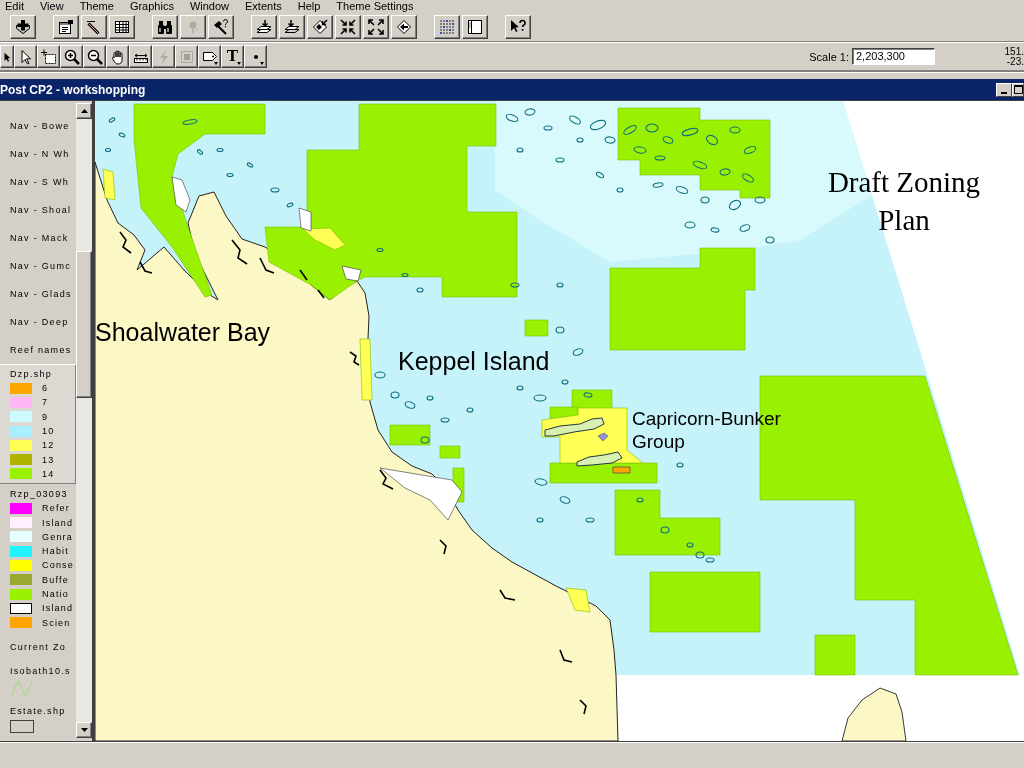 The height and width of the screenshot is (768, 1024). What do you see at coordinates (376, 27) in the screenshot?
I see `zoom-out-fixed-button` at bounding box center [376, 27].